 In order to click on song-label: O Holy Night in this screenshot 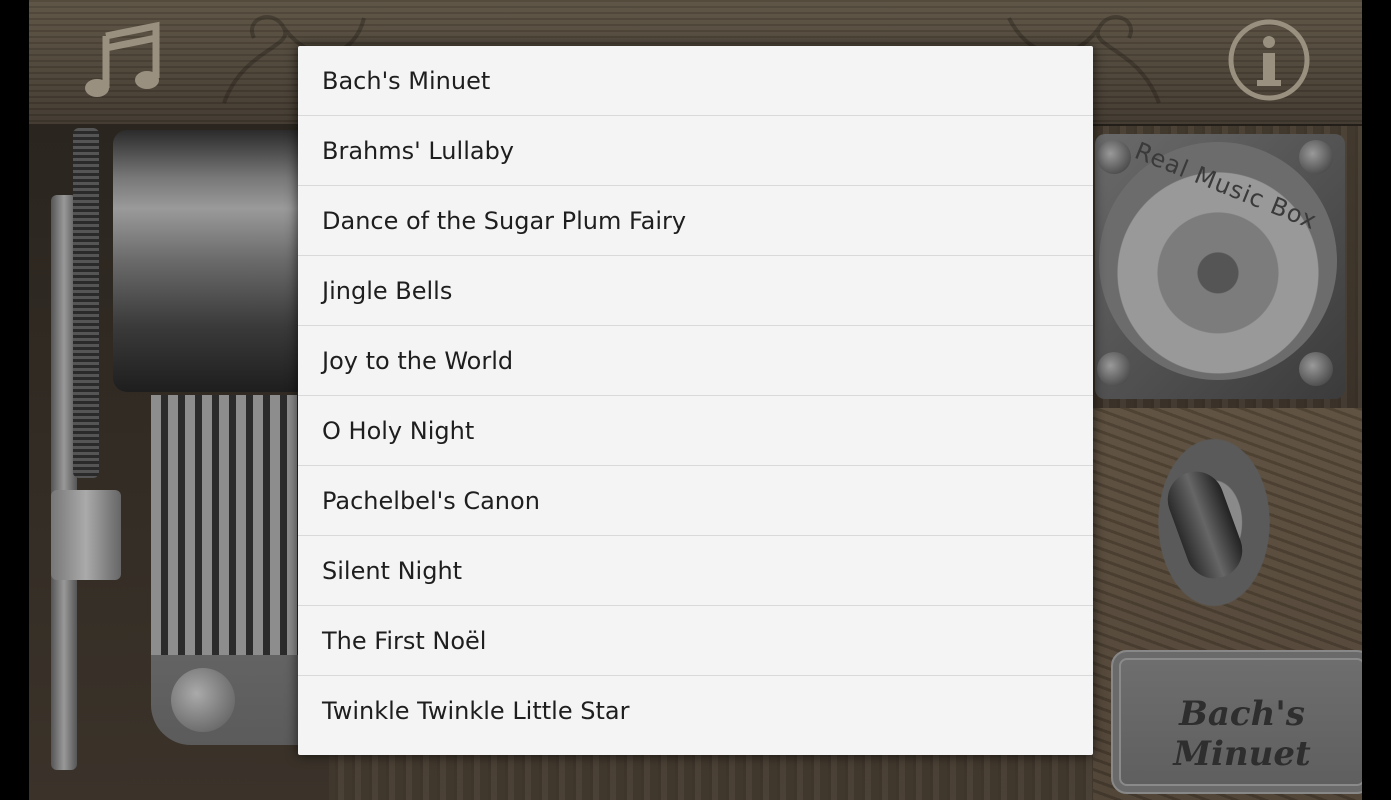, I will do `click(398, 430)`.